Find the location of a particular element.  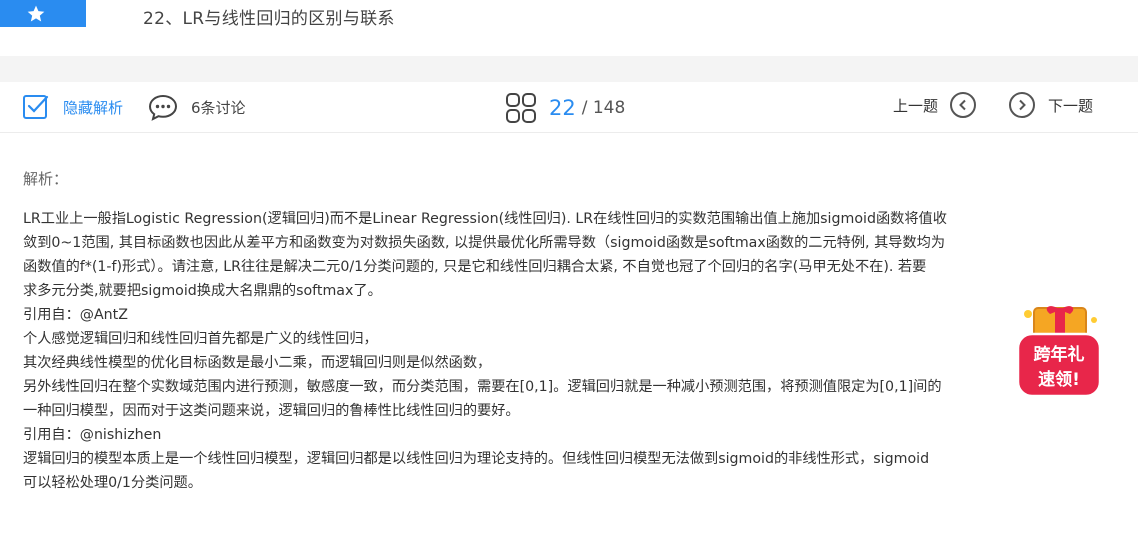

star-icon is located at coordinates (36, 13).